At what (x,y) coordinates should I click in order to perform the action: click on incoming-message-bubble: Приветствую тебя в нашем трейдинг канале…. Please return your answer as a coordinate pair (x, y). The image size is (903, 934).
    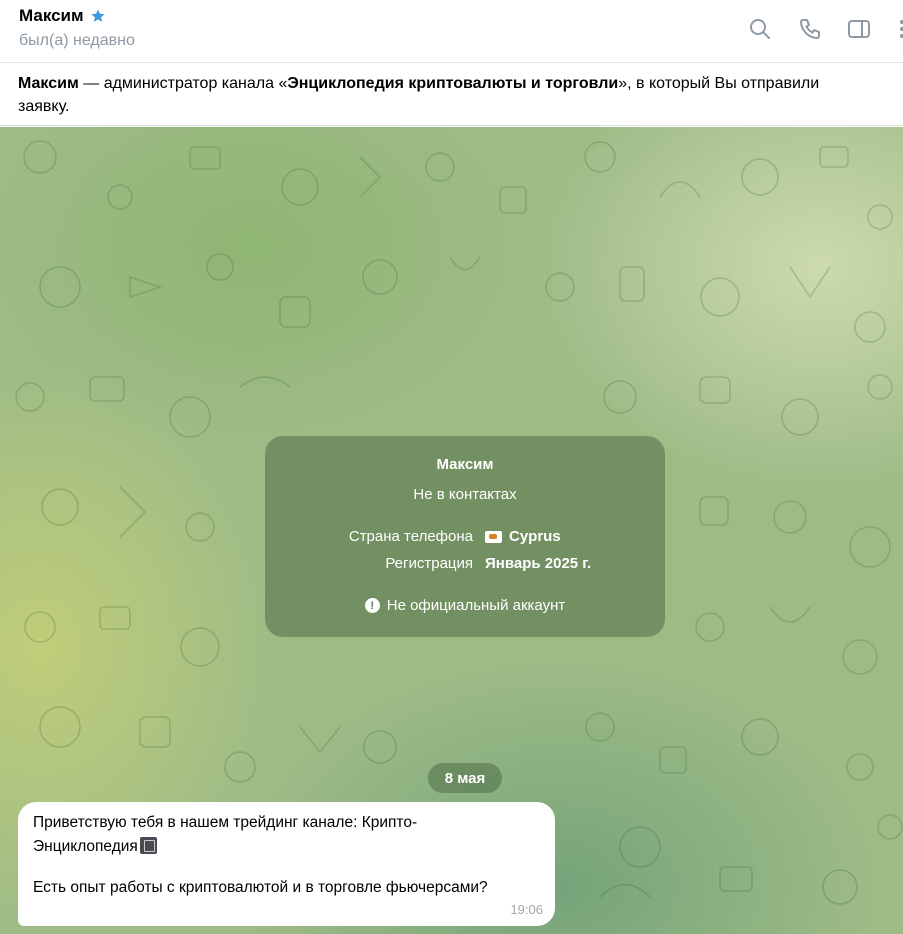
    Looking at the image, I should click on (286, 864).